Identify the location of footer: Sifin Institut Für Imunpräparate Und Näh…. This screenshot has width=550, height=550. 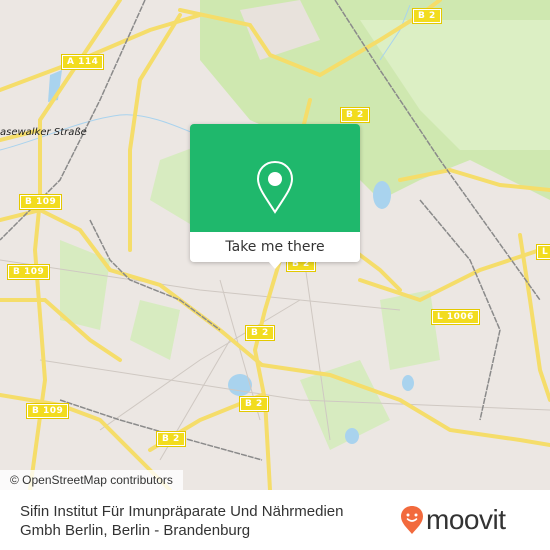
(275, 520).